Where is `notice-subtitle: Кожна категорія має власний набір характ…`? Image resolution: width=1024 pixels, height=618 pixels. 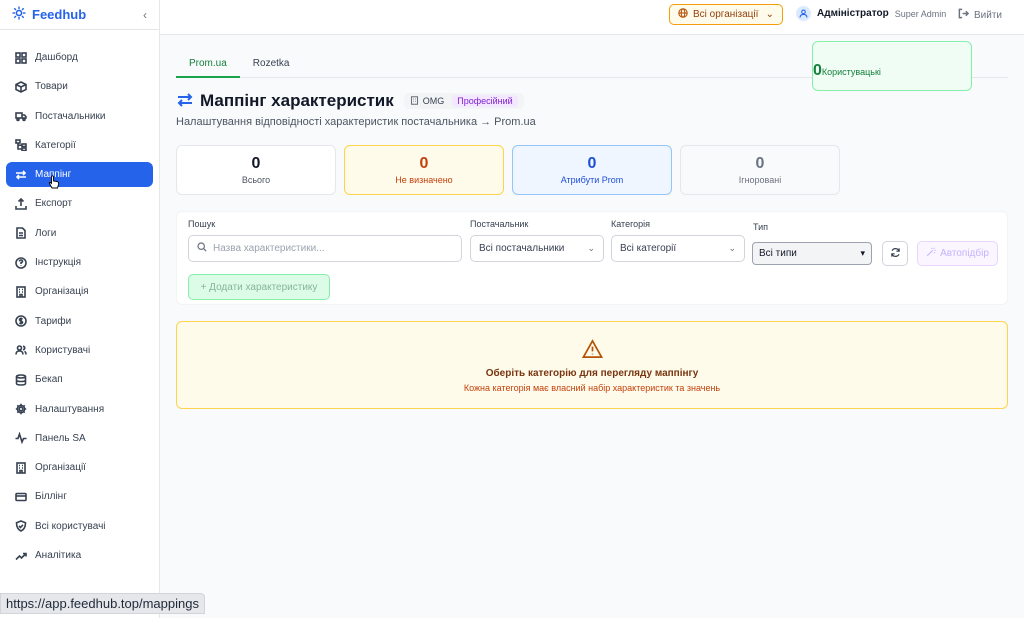 notice-subtitle: Кожна категорія має власний набір характ… is located at coordinates (592, 388).